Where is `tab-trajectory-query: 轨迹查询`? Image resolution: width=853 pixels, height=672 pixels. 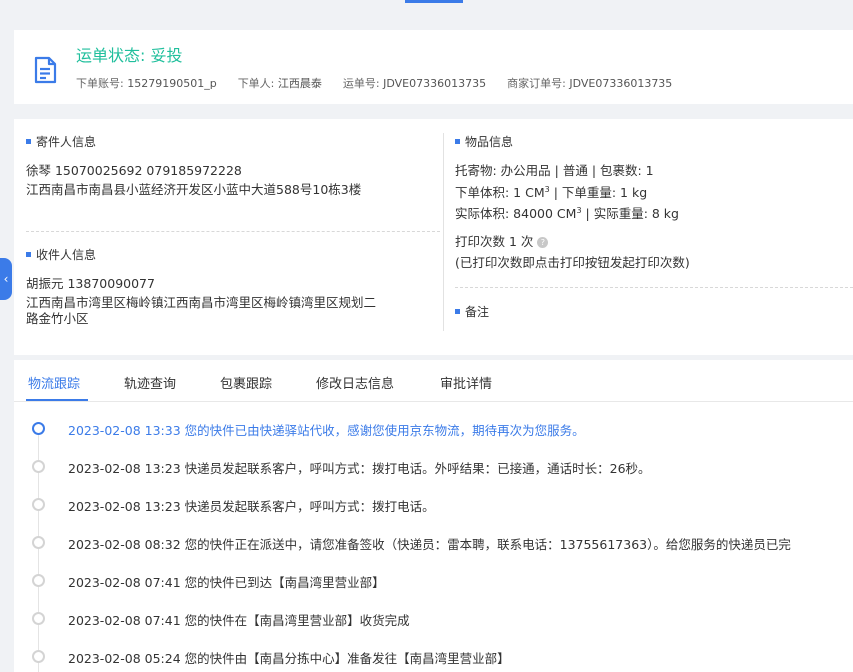
tab-trajectory-query: 轨迹查询 is located at coordinates (150, 382).